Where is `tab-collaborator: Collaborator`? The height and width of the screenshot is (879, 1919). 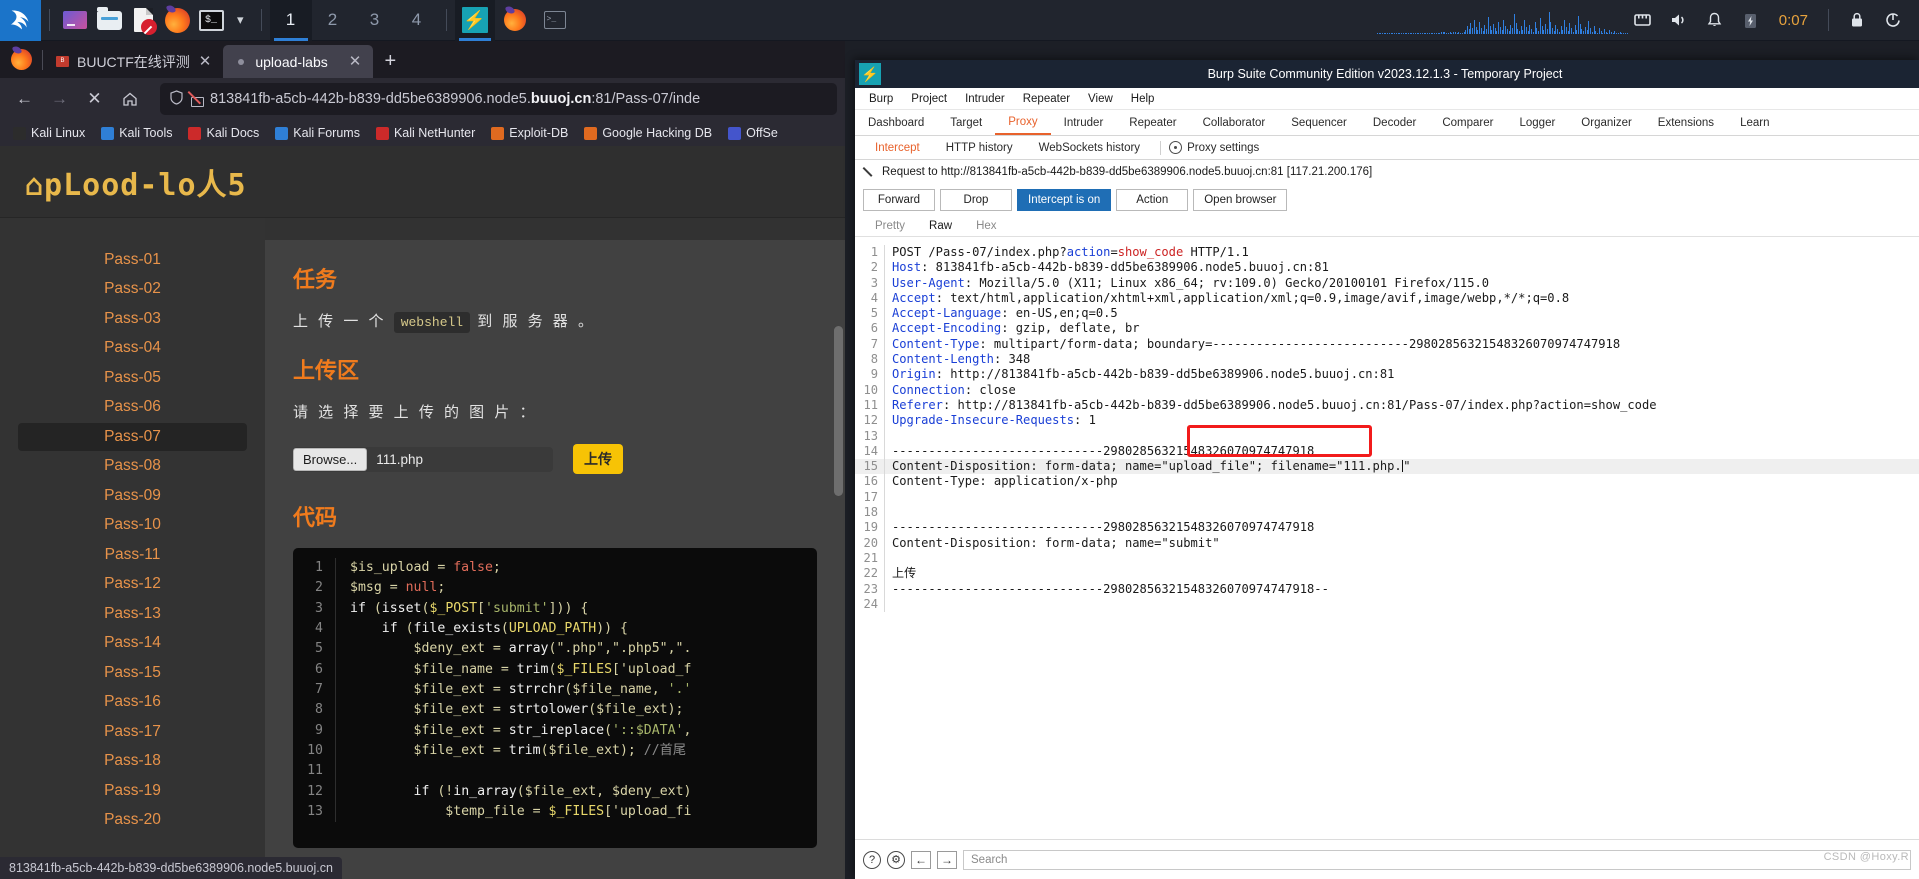
tab-collaborator: Collaborator is located at coordinates (1234, 122).